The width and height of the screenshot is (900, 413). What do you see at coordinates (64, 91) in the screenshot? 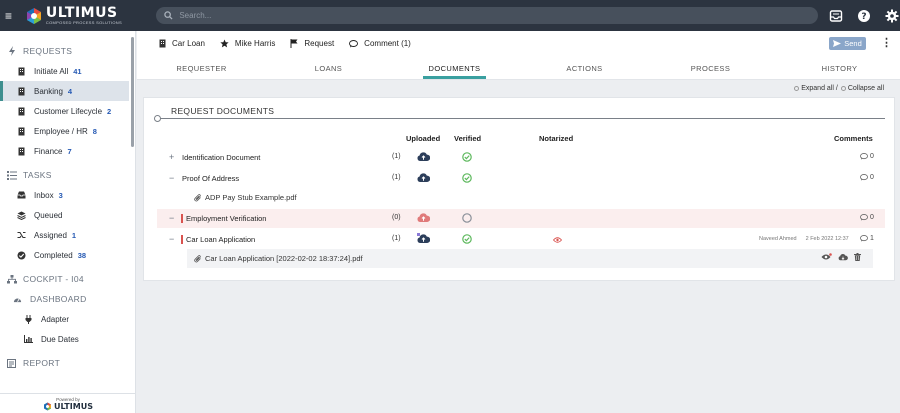
I see `sidebar-item-banking: Banking 4` at bounding box center [64, 91].